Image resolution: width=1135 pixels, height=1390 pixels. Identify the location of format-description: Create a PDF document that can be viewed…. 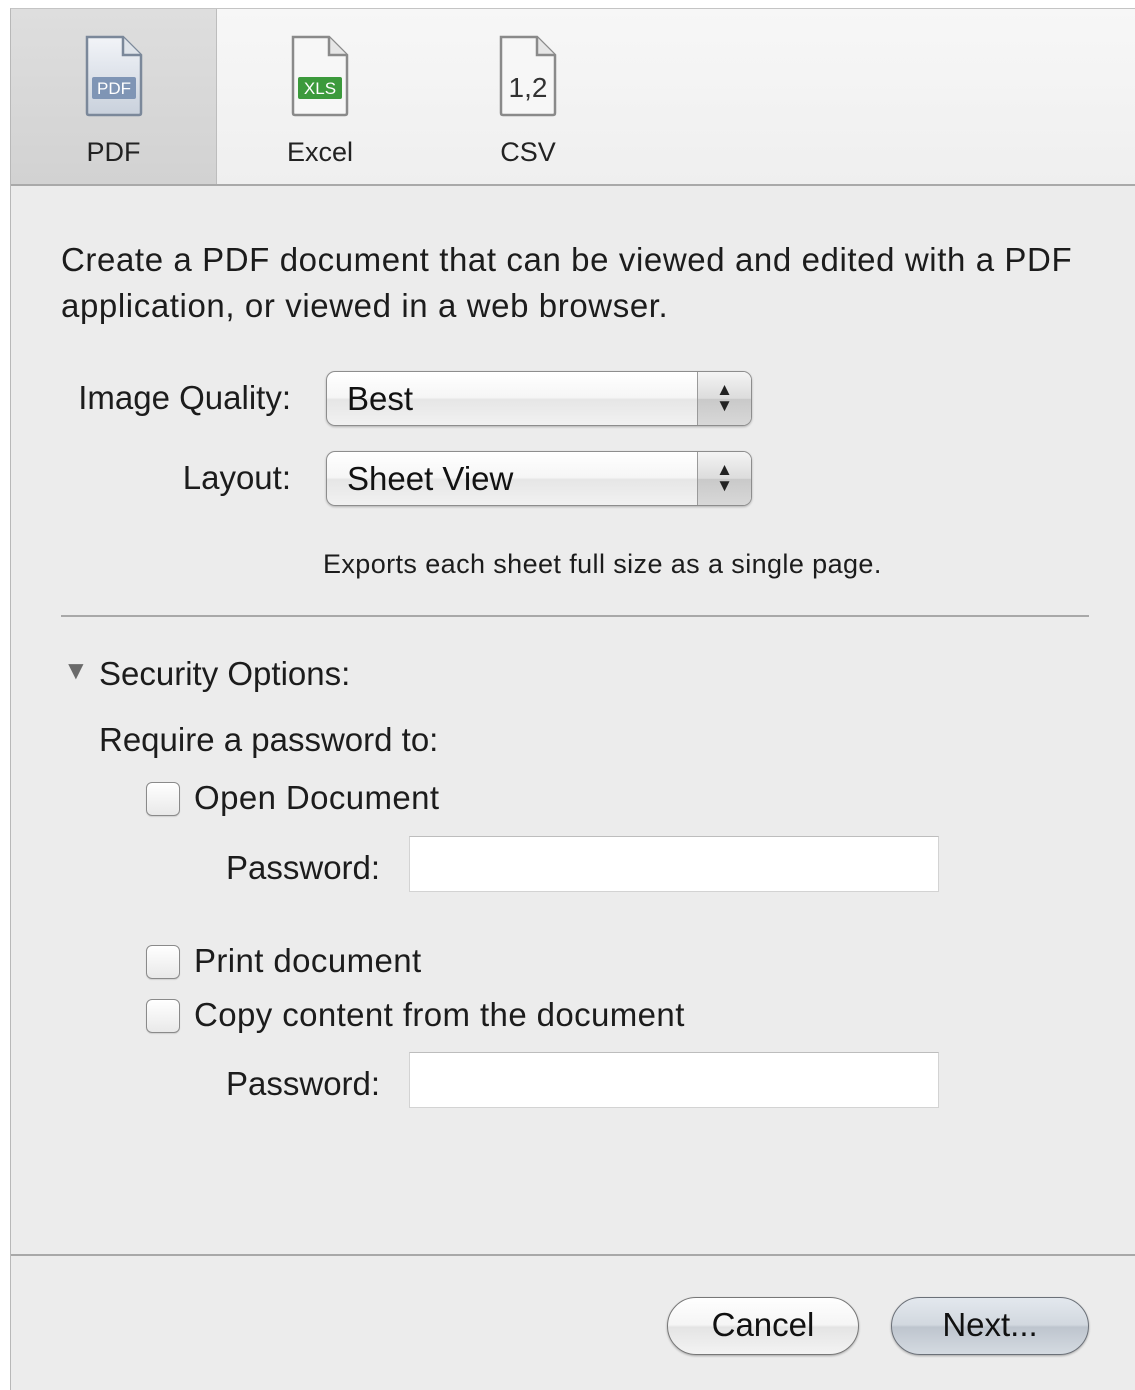
(567, 282).